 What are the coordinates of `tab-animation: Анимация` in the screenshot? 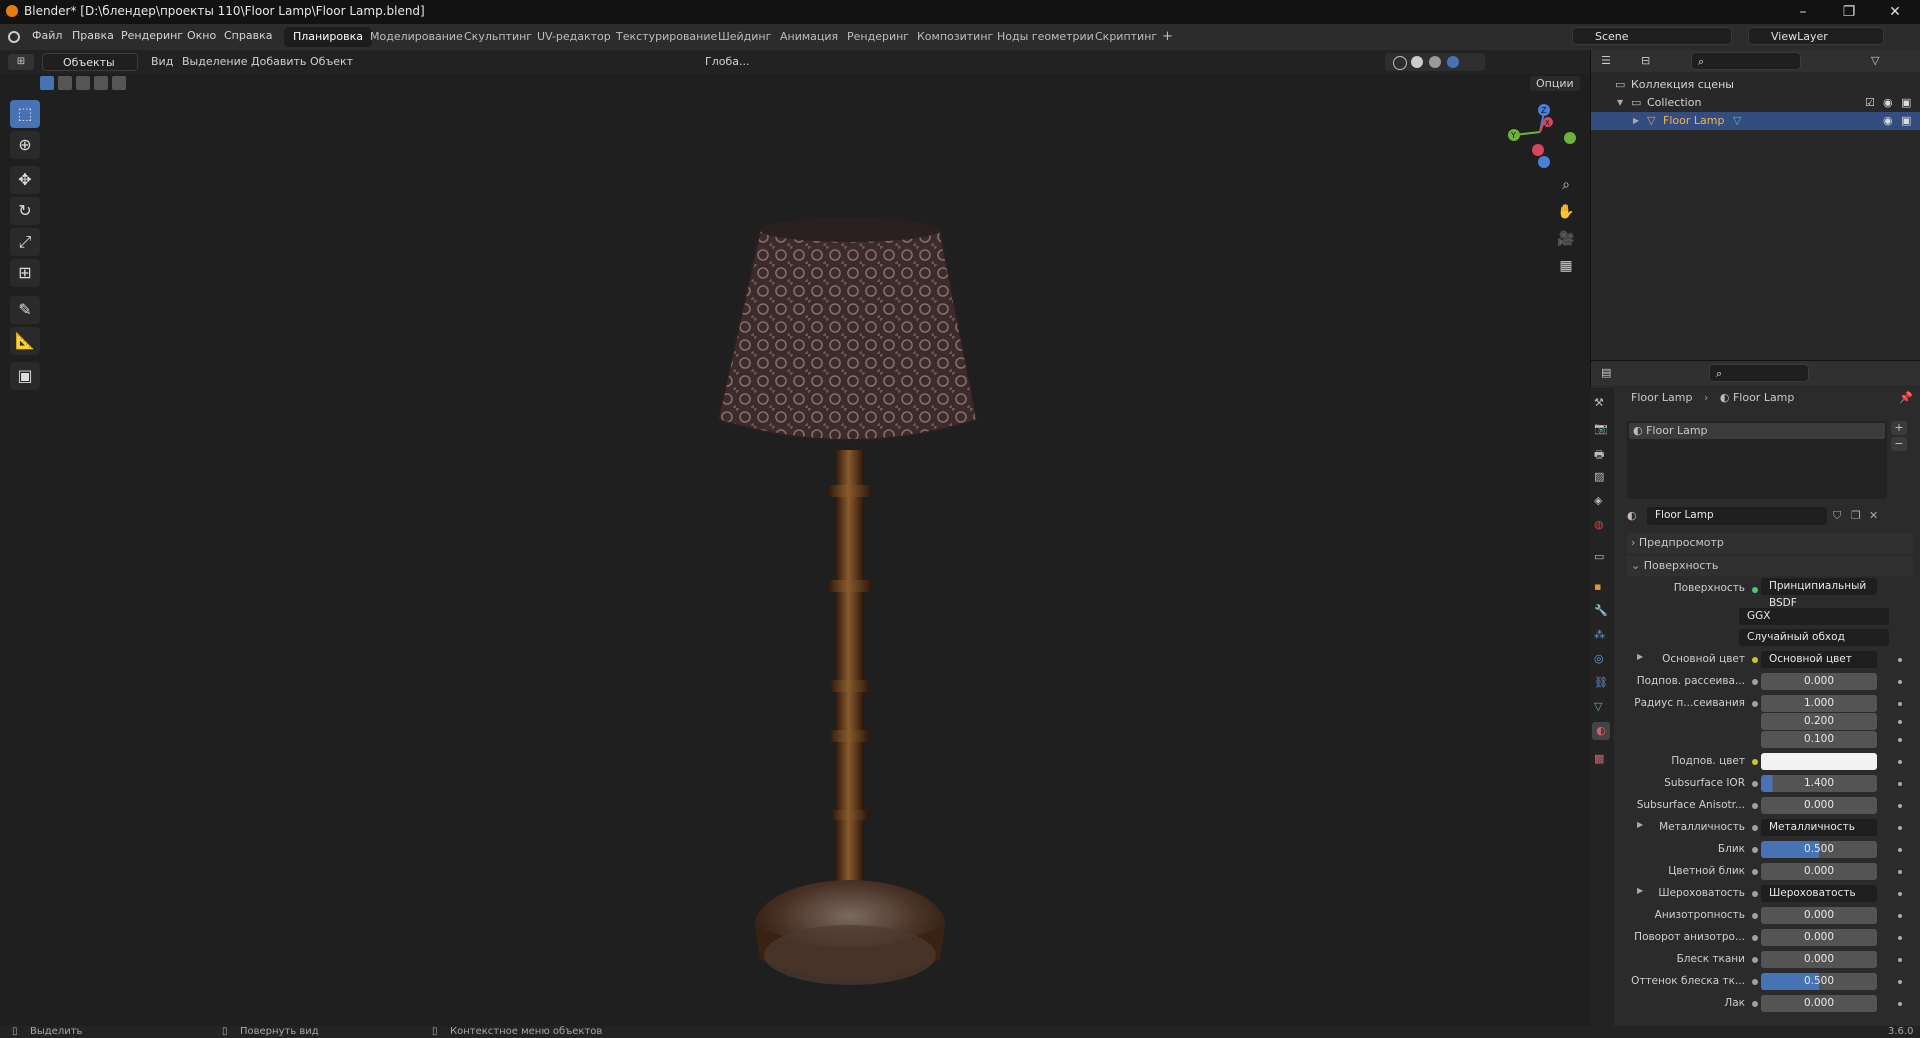 It's located at (809, 37).